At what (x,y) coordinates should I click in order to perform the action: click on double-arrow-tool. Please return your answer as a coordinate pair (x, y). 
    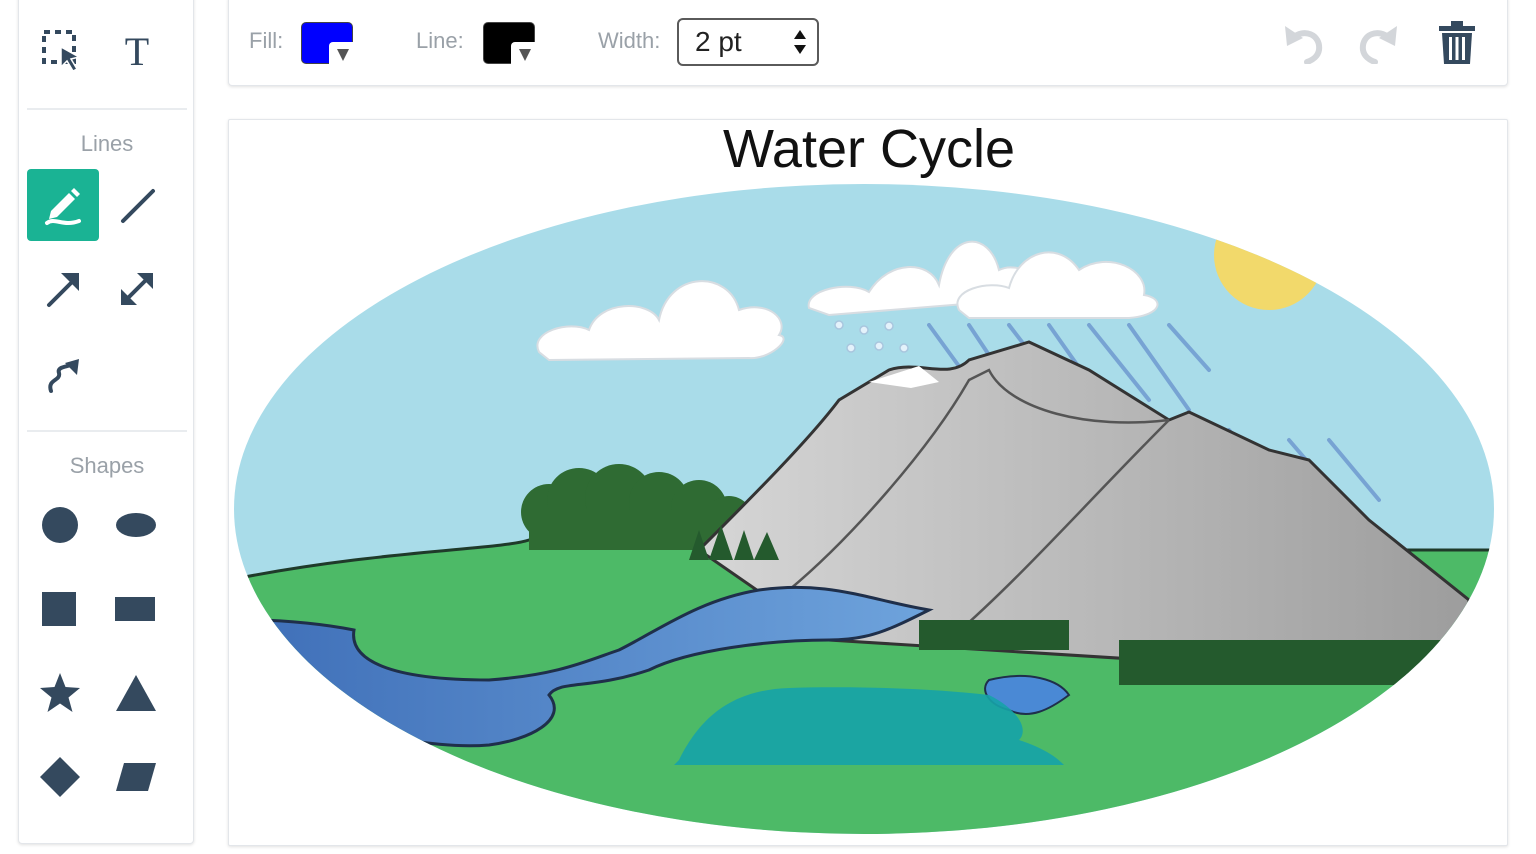
    Looking at the image, I should click on (137, 289).